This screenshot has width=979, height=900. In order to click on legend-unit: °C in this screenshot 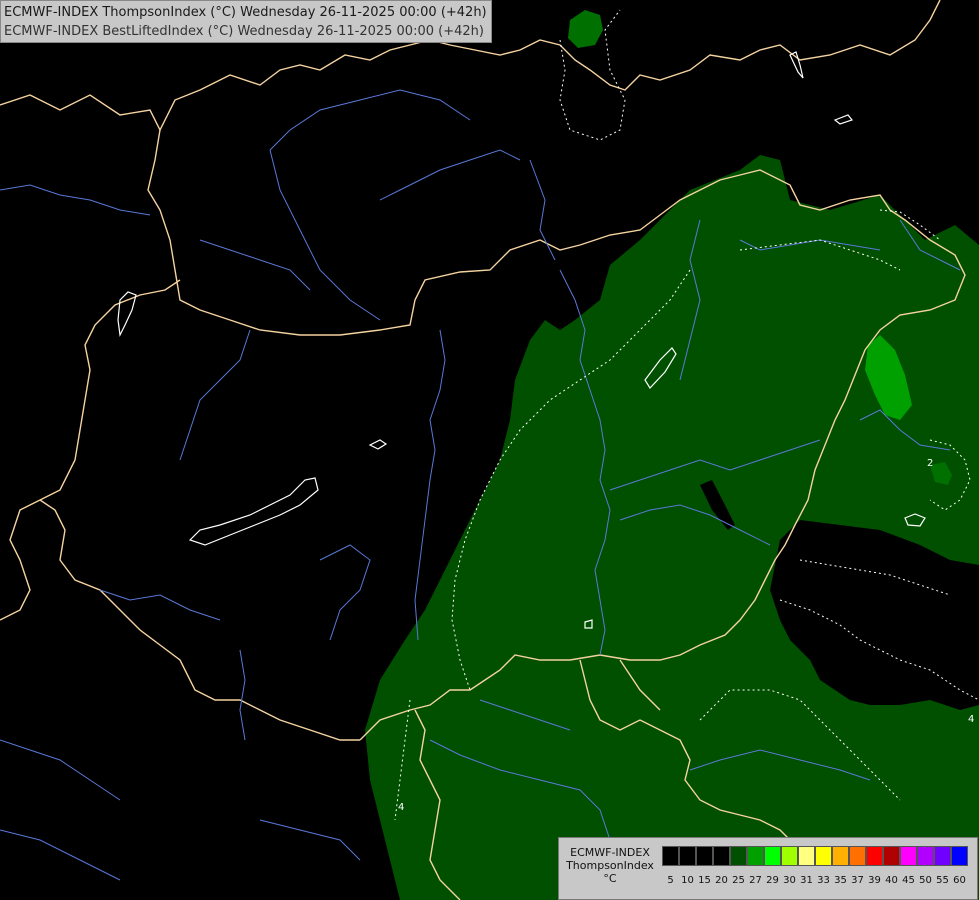, I will do `click(610, 878)`.